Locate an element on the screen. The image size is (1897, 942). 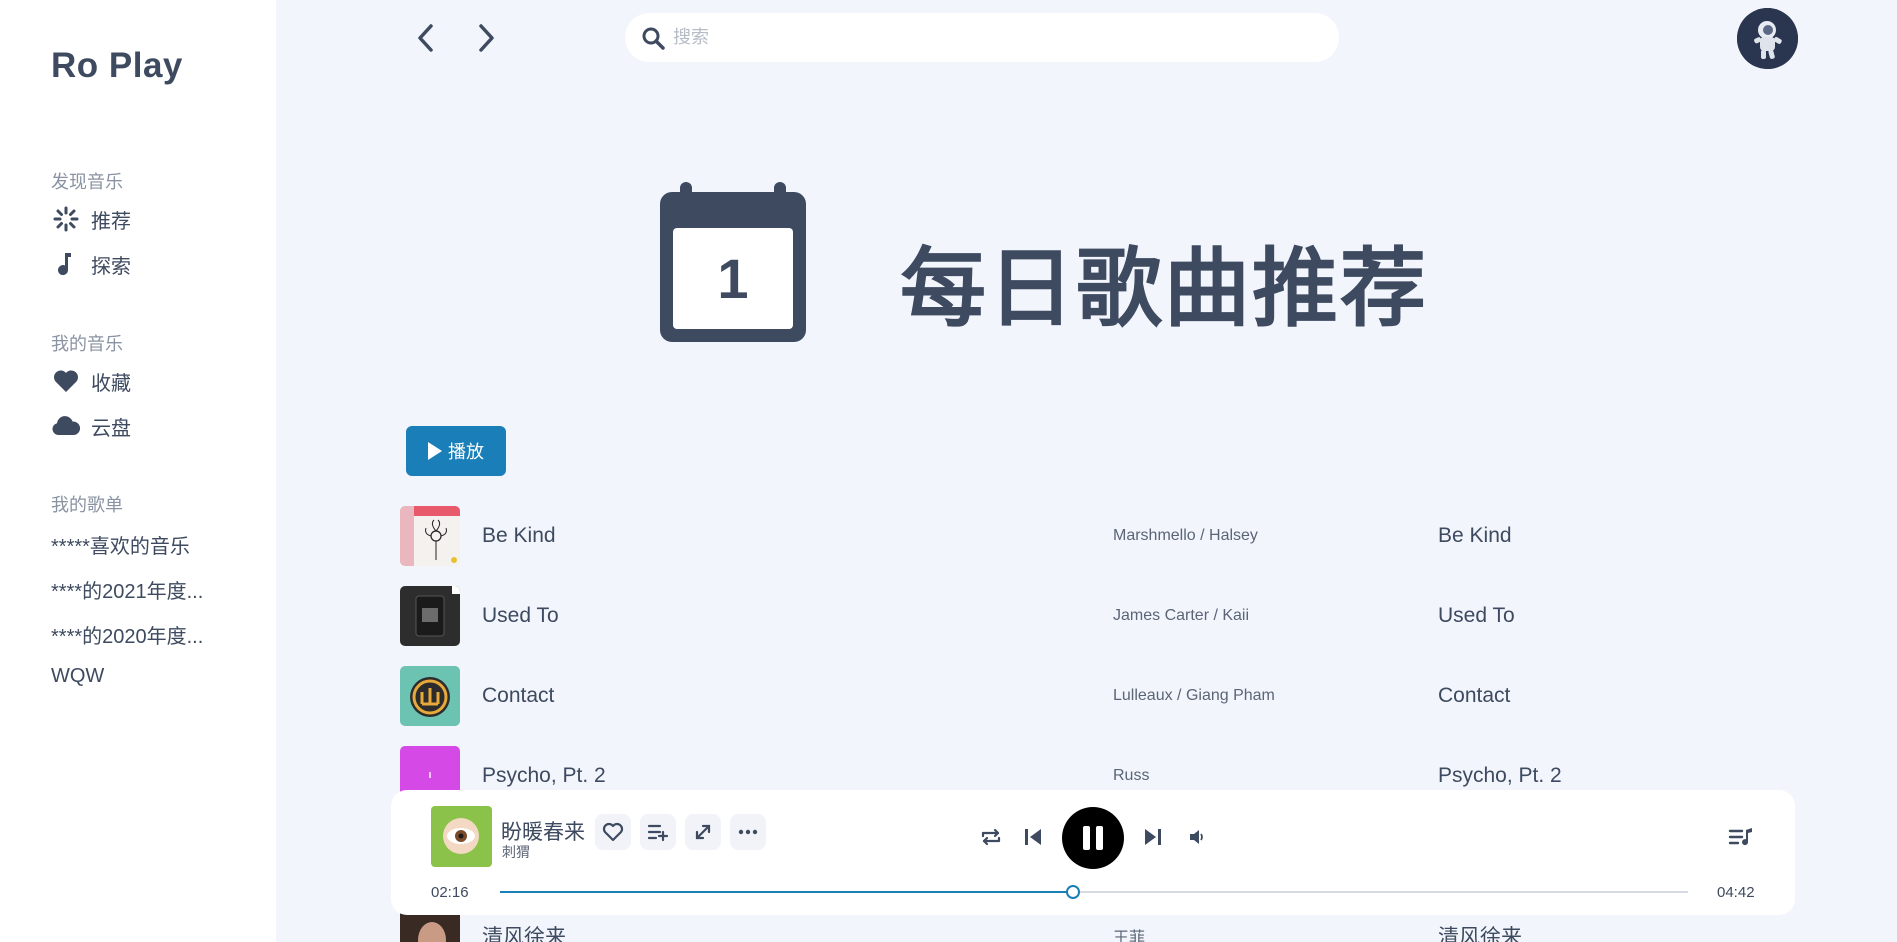
heart-outline-icon is located at coordinates (613, 832).